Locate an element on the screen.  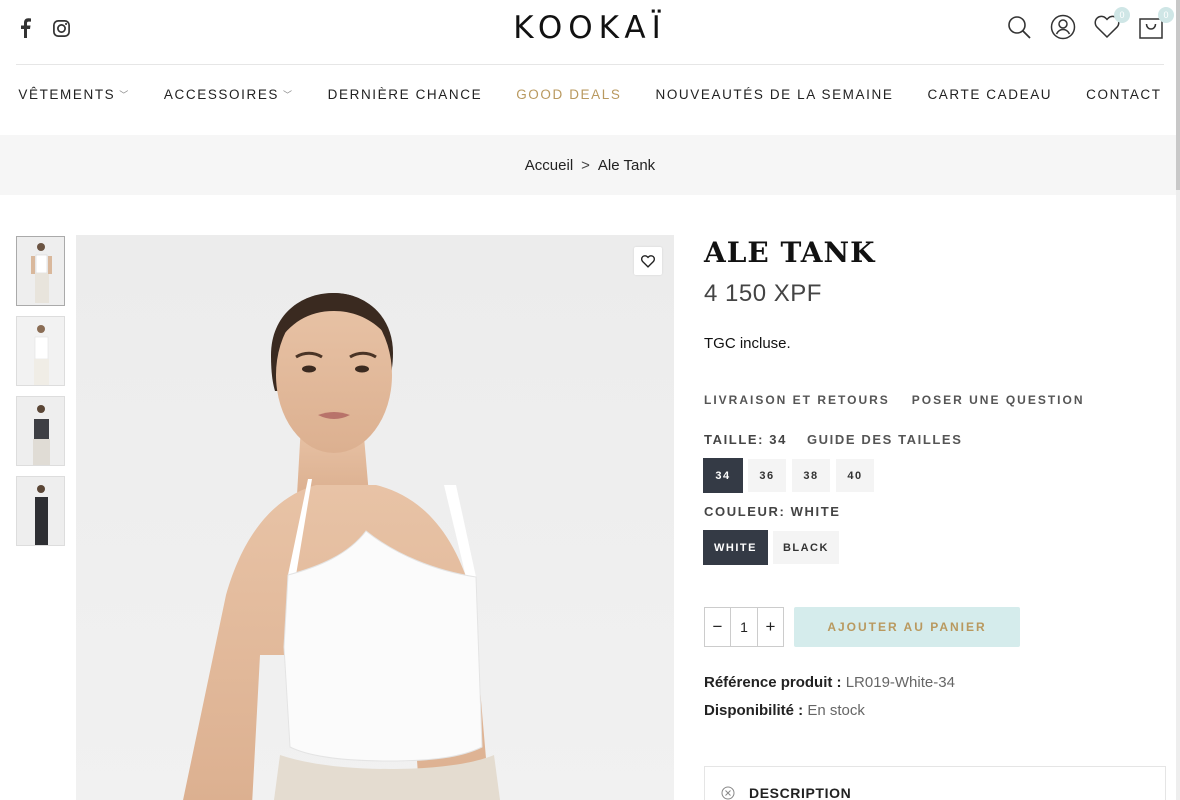
product-availability: Disponibilité : En stock is located at coordinates (935, 711).